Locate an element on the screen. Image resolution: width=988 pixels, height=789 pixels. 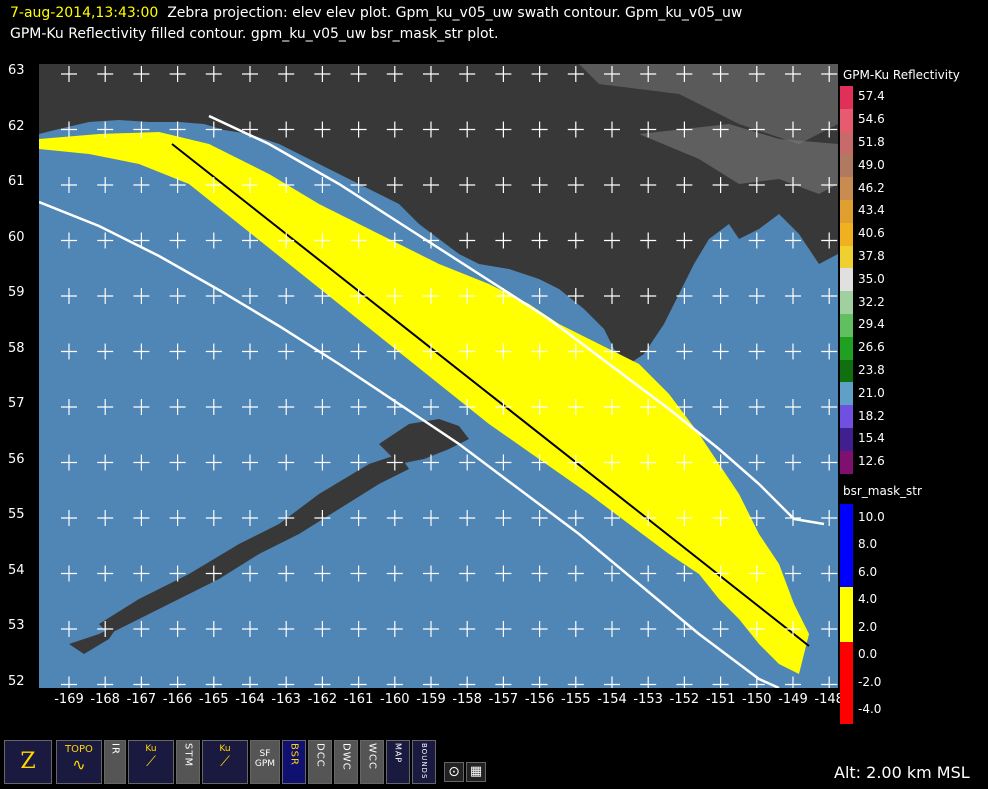
dwc-label: DWC is located at coordinates (346, 757).